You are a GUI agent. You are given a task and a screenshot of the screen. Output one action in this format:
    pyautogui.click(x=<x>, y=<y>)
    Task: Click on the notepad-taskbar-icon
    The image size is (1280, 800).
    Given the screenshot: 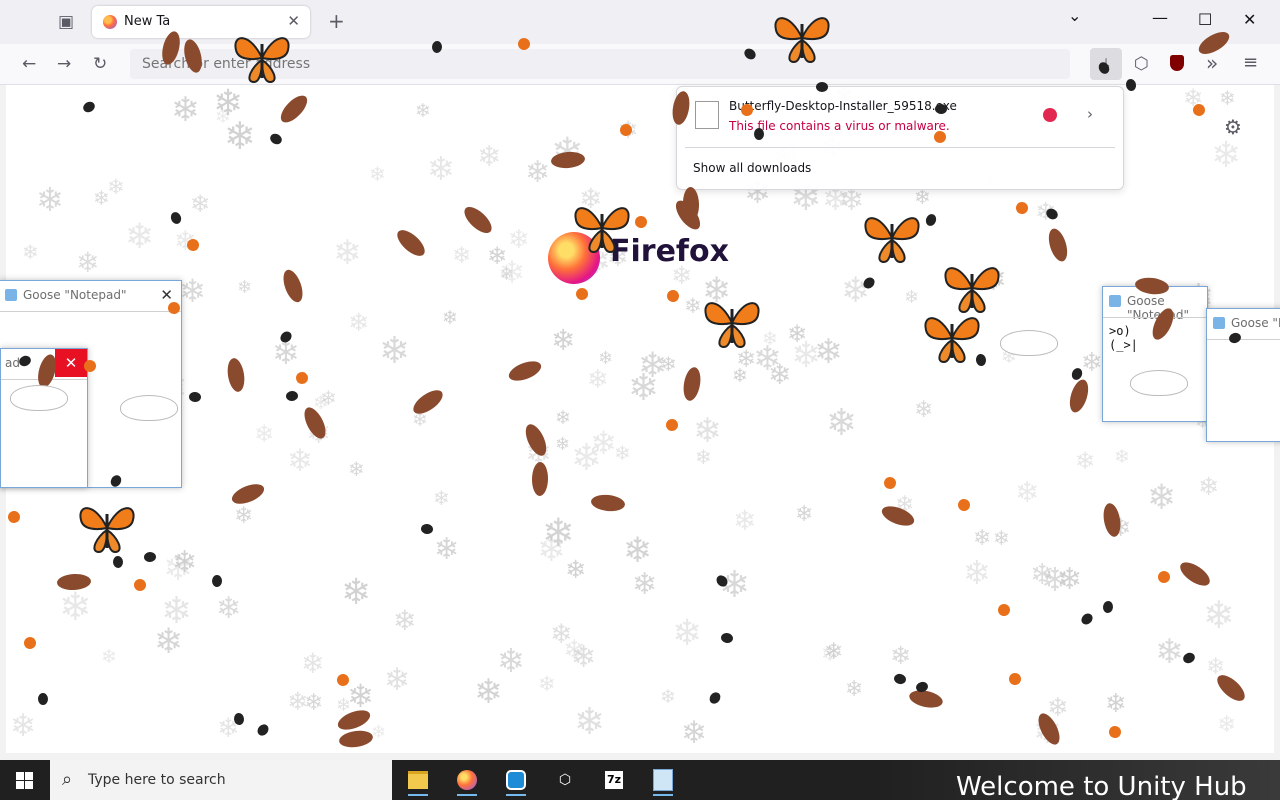 What is the action you would take?
    pyautogui.click(x=663, y=780)
    